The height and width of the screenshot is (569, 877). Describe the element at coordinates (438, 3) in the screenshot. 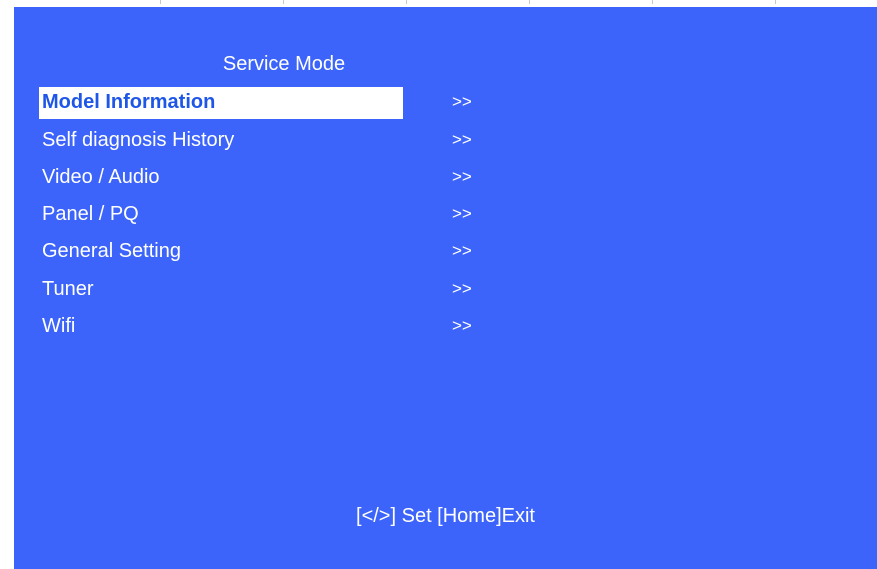

I see `top-edge-ticks` at that location.